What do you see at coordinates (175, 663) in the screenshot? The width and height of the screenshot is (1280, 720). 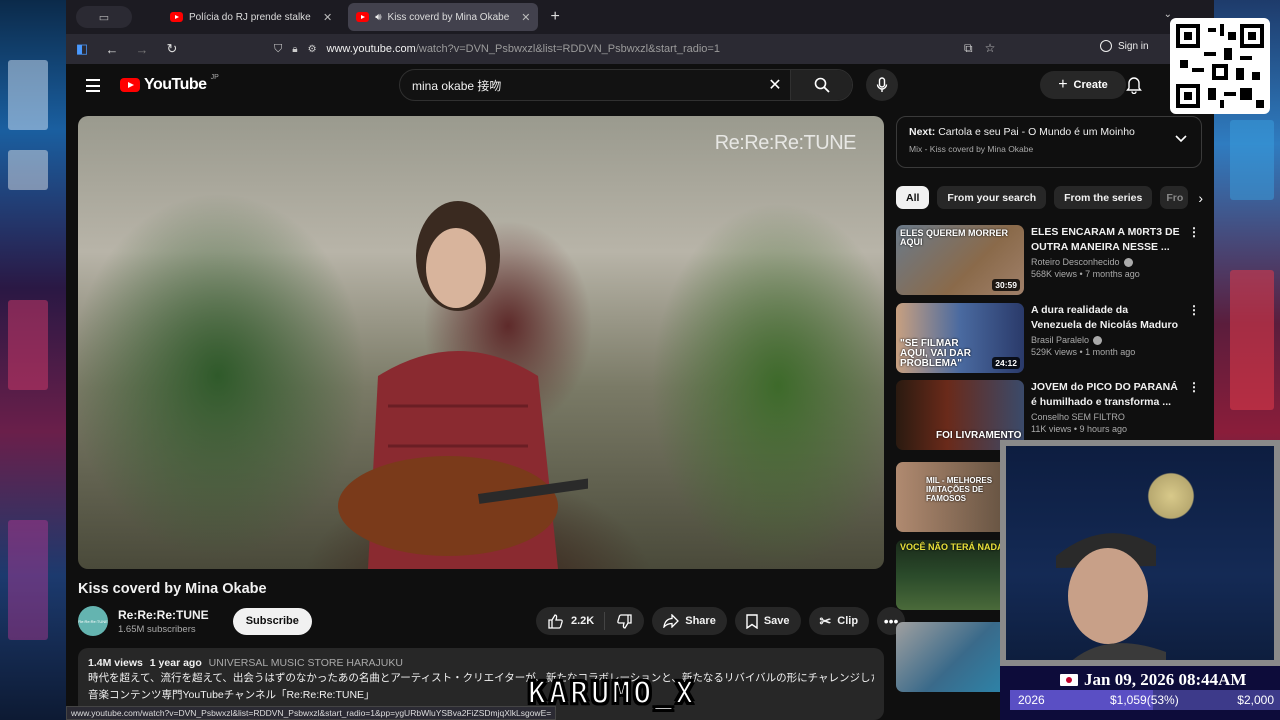 I see `upload-age: 1 year ago` at bounding box center [175, 663].